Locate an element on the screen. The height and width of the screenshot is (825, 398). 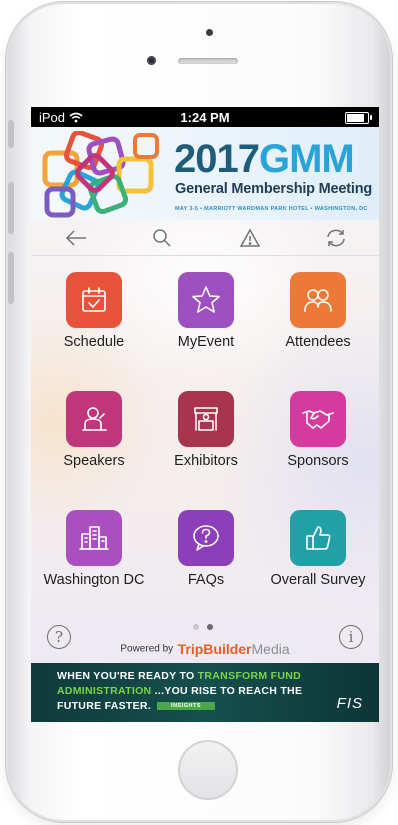
tile-washington-dc-icon-bg is located at coordinates (94, 538).